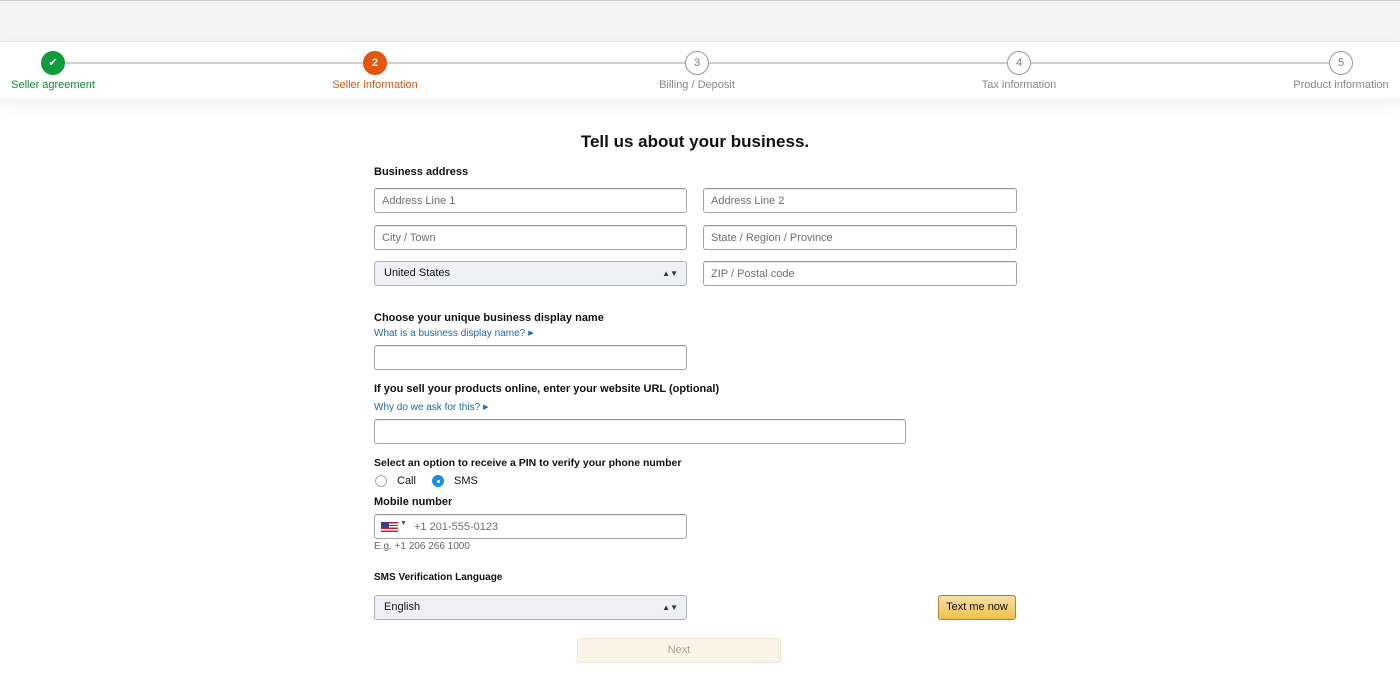  What do you see at coordinates (1341, 85) in the screenshot?
I see `step-label: Product information` at bounding box center [1341, 85].